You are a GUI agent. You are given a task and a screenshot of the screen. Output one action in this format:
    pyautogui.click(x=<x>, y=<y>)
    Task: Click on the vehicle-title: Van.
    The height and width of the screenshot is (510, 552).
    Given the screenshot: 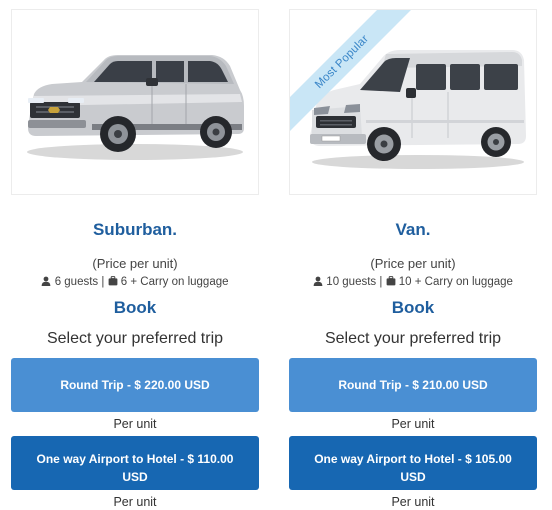 What is the action you would take?
    pyautogui.click(x=413, y=229)
    